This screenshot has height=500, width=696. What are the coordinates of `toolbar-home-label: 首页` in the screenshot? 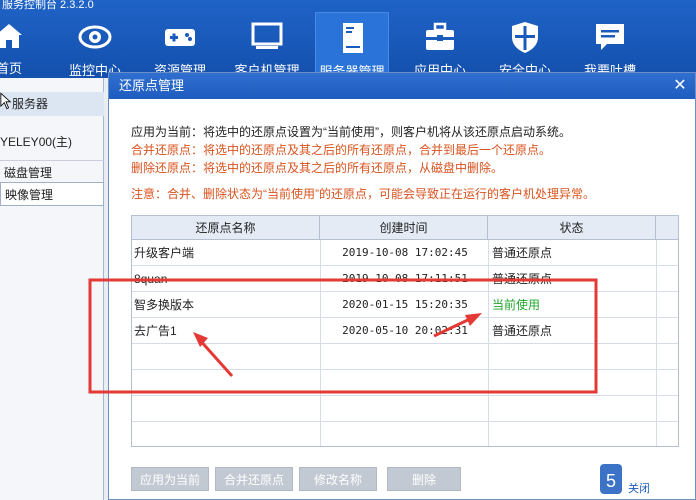 It's located at (11, 68).